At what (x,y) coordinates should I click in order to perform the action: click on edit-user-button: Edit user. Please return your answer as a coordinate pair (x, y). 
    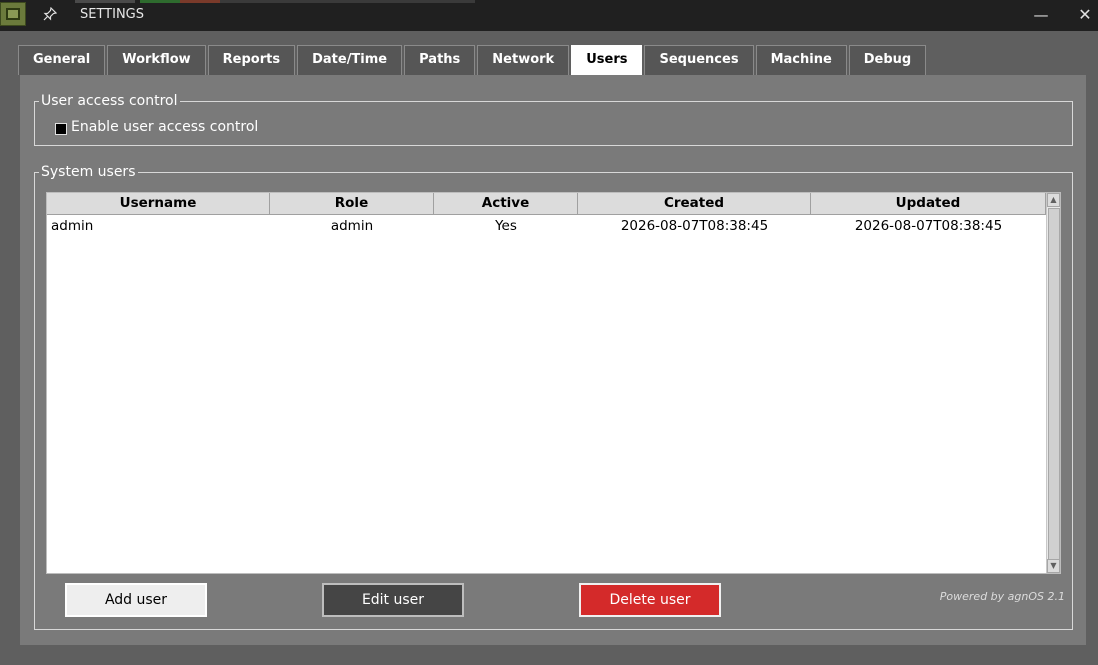
    Looking at the image, I should click on (393, 600).